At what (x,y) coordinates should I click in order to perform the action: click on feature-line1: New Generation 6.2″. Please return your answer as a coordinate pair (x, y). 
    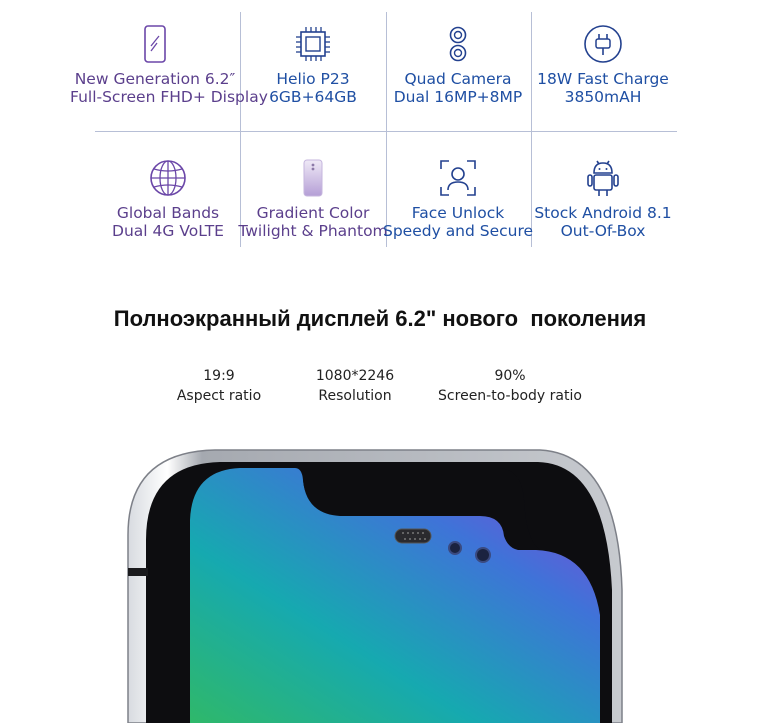
    Looking at the image, I should click on (155, 79).